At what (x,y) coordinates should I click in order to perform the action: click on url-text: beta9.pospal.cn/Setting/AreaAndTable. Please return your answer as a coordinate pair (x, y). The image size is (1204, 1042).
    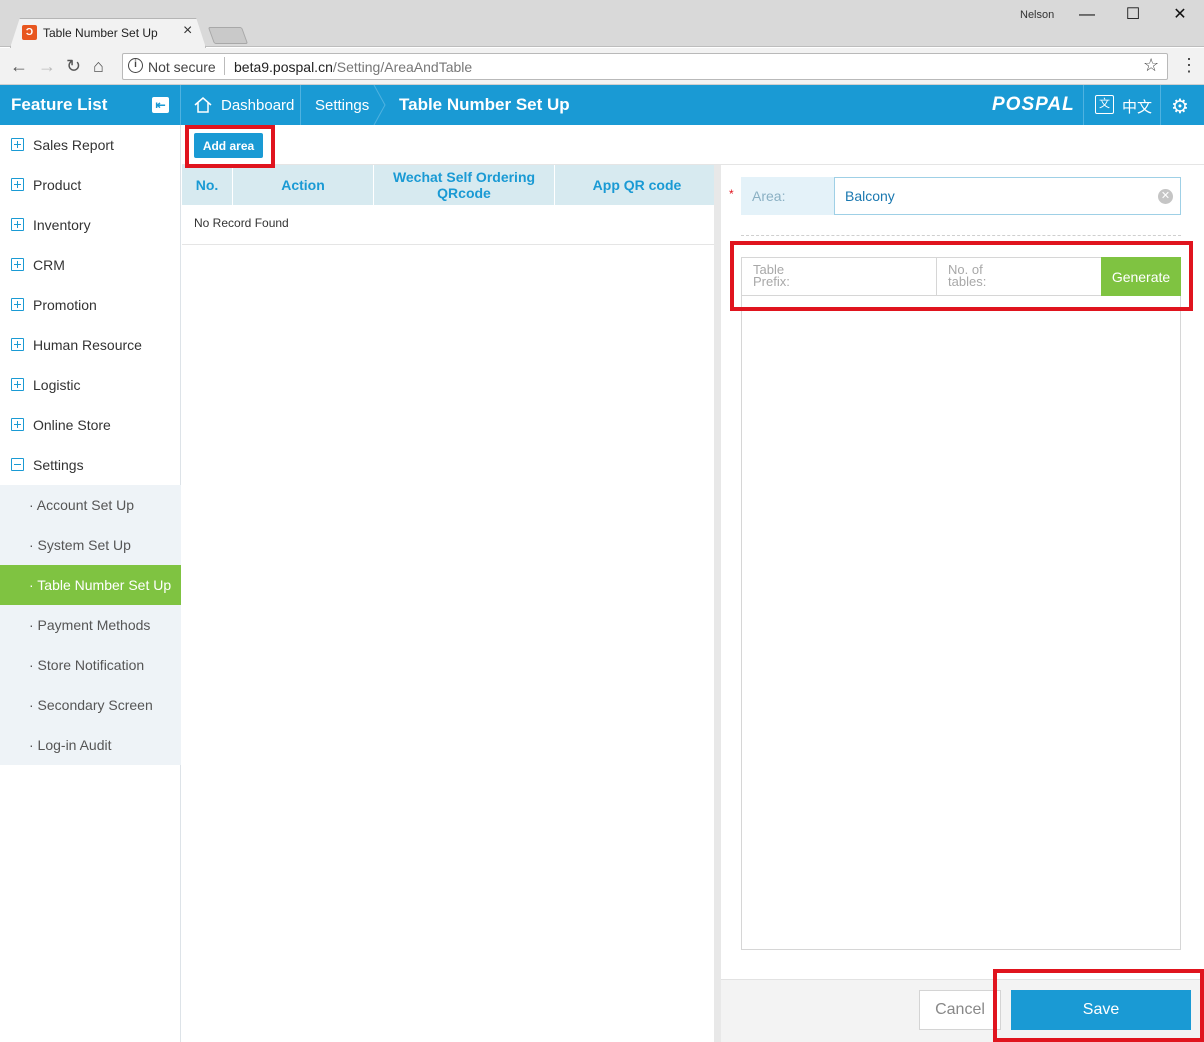
    Looking at the image, I should click on (353, 67).